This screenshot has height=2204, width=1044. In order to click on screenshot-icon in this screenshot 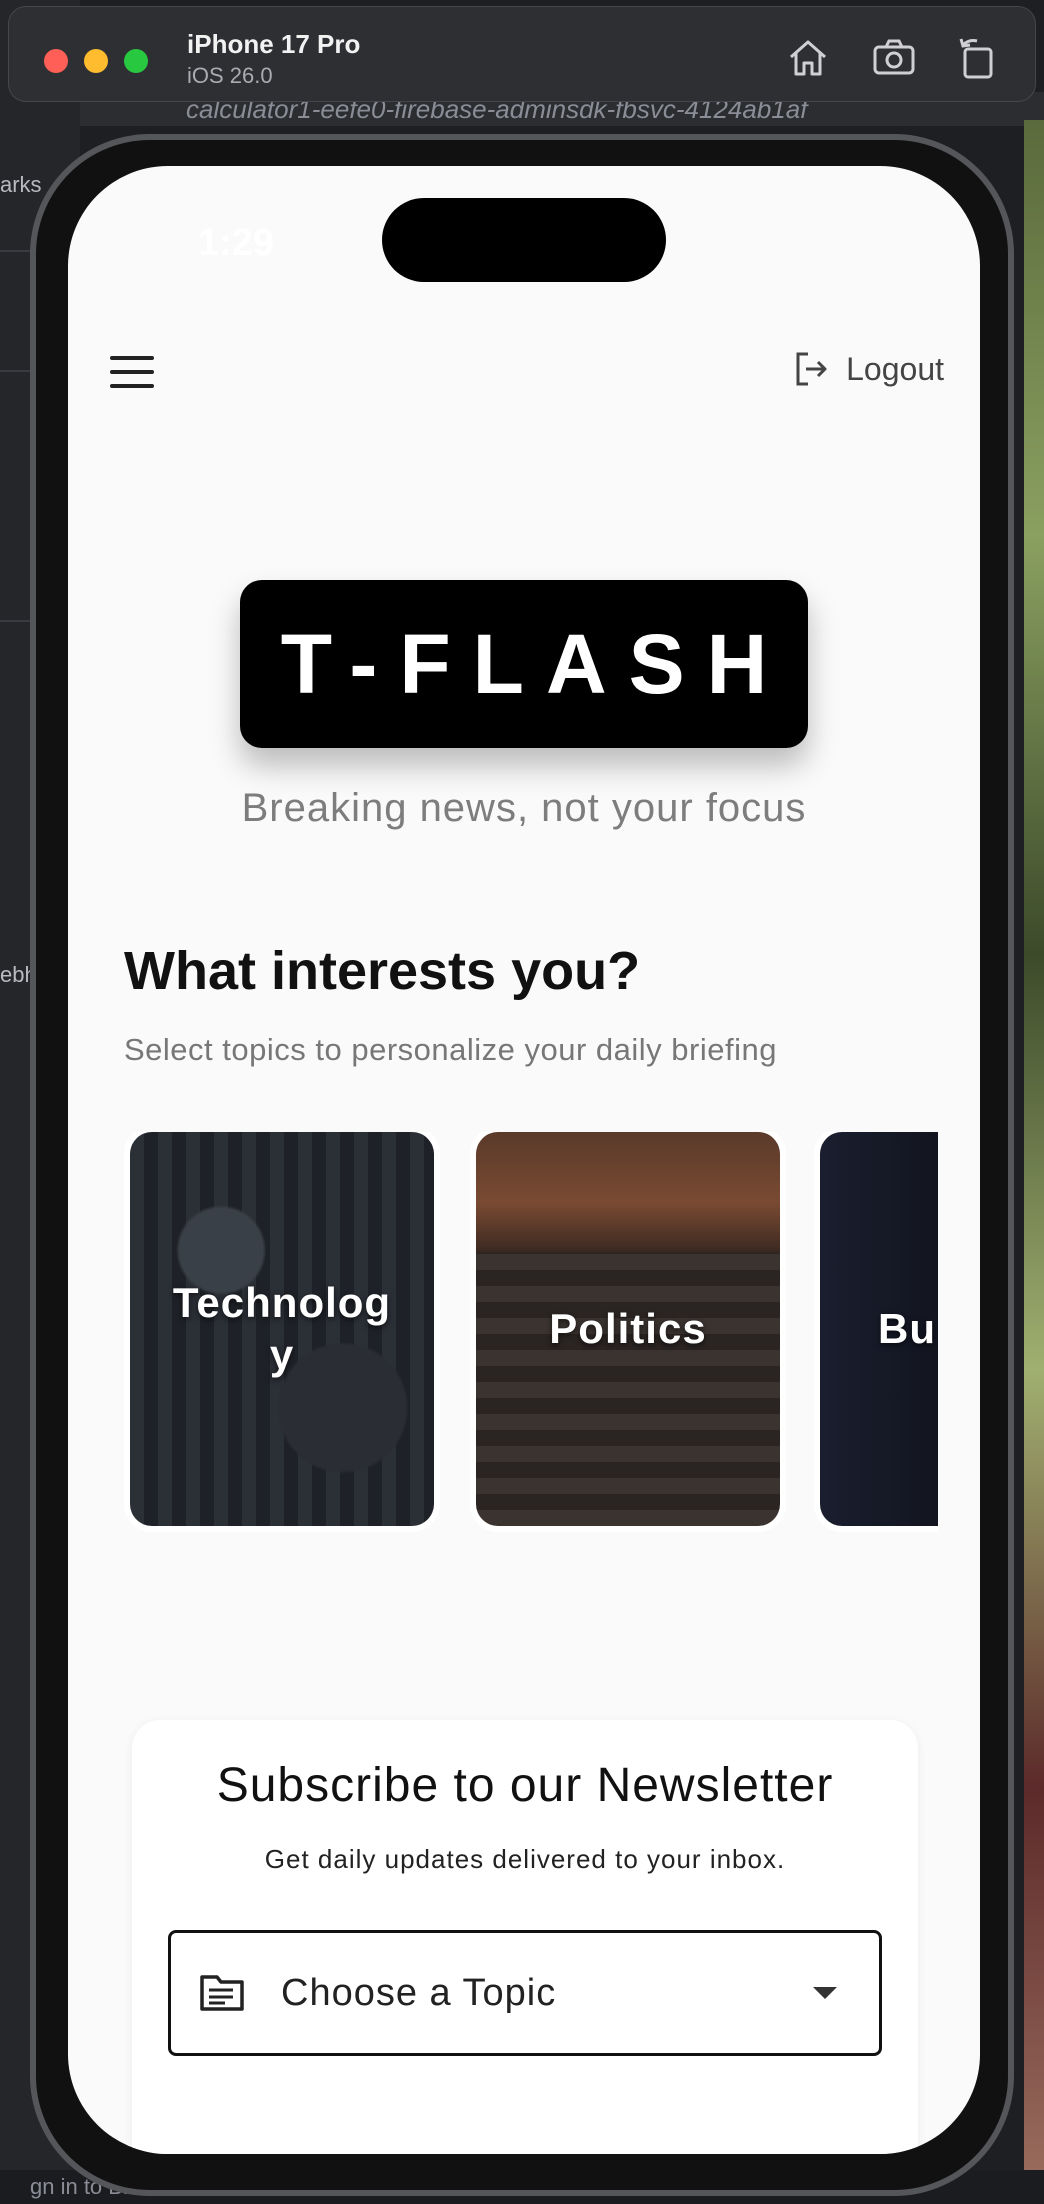, I will do `click(894, 58)`.